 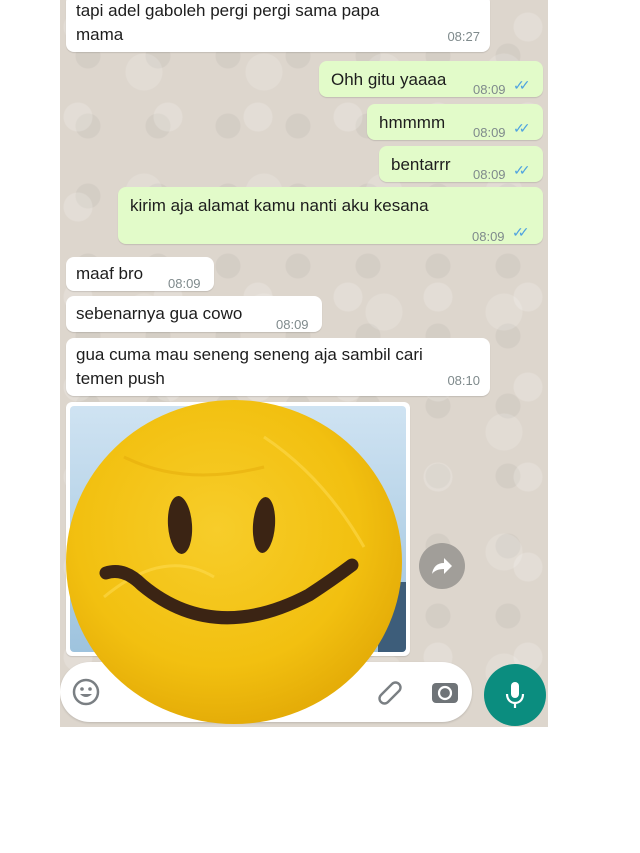 I want to click on message-text: temen push, so click(x=120, y=378).